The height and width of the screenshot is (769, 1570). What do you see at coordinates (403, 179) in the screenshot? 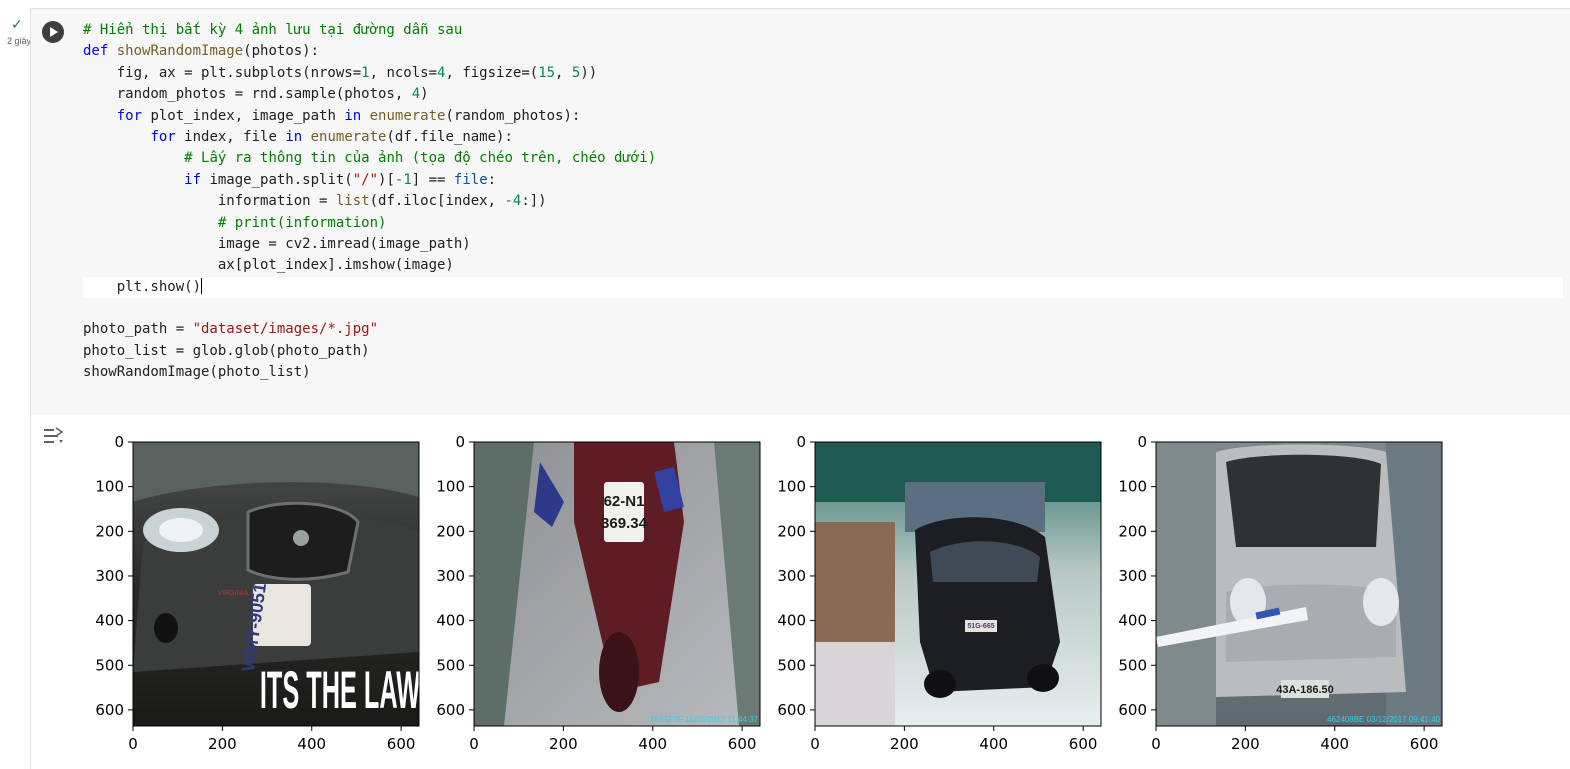
I see `code-token: -1` at bounding box center [403, 179].